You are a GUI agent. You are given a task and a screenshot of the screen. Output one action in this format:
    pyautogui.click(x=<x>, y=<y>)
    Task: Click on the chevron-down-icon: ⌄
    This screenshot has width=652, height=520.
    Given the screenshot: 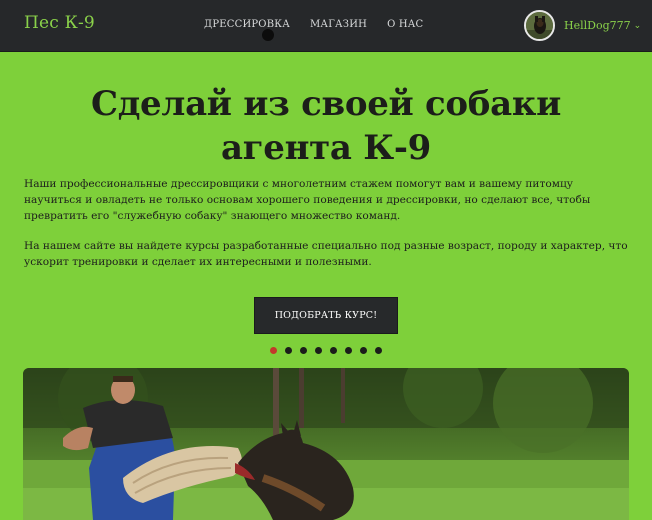 What is the action you would take?
    pyautogui.click(x=638, y=26)
    